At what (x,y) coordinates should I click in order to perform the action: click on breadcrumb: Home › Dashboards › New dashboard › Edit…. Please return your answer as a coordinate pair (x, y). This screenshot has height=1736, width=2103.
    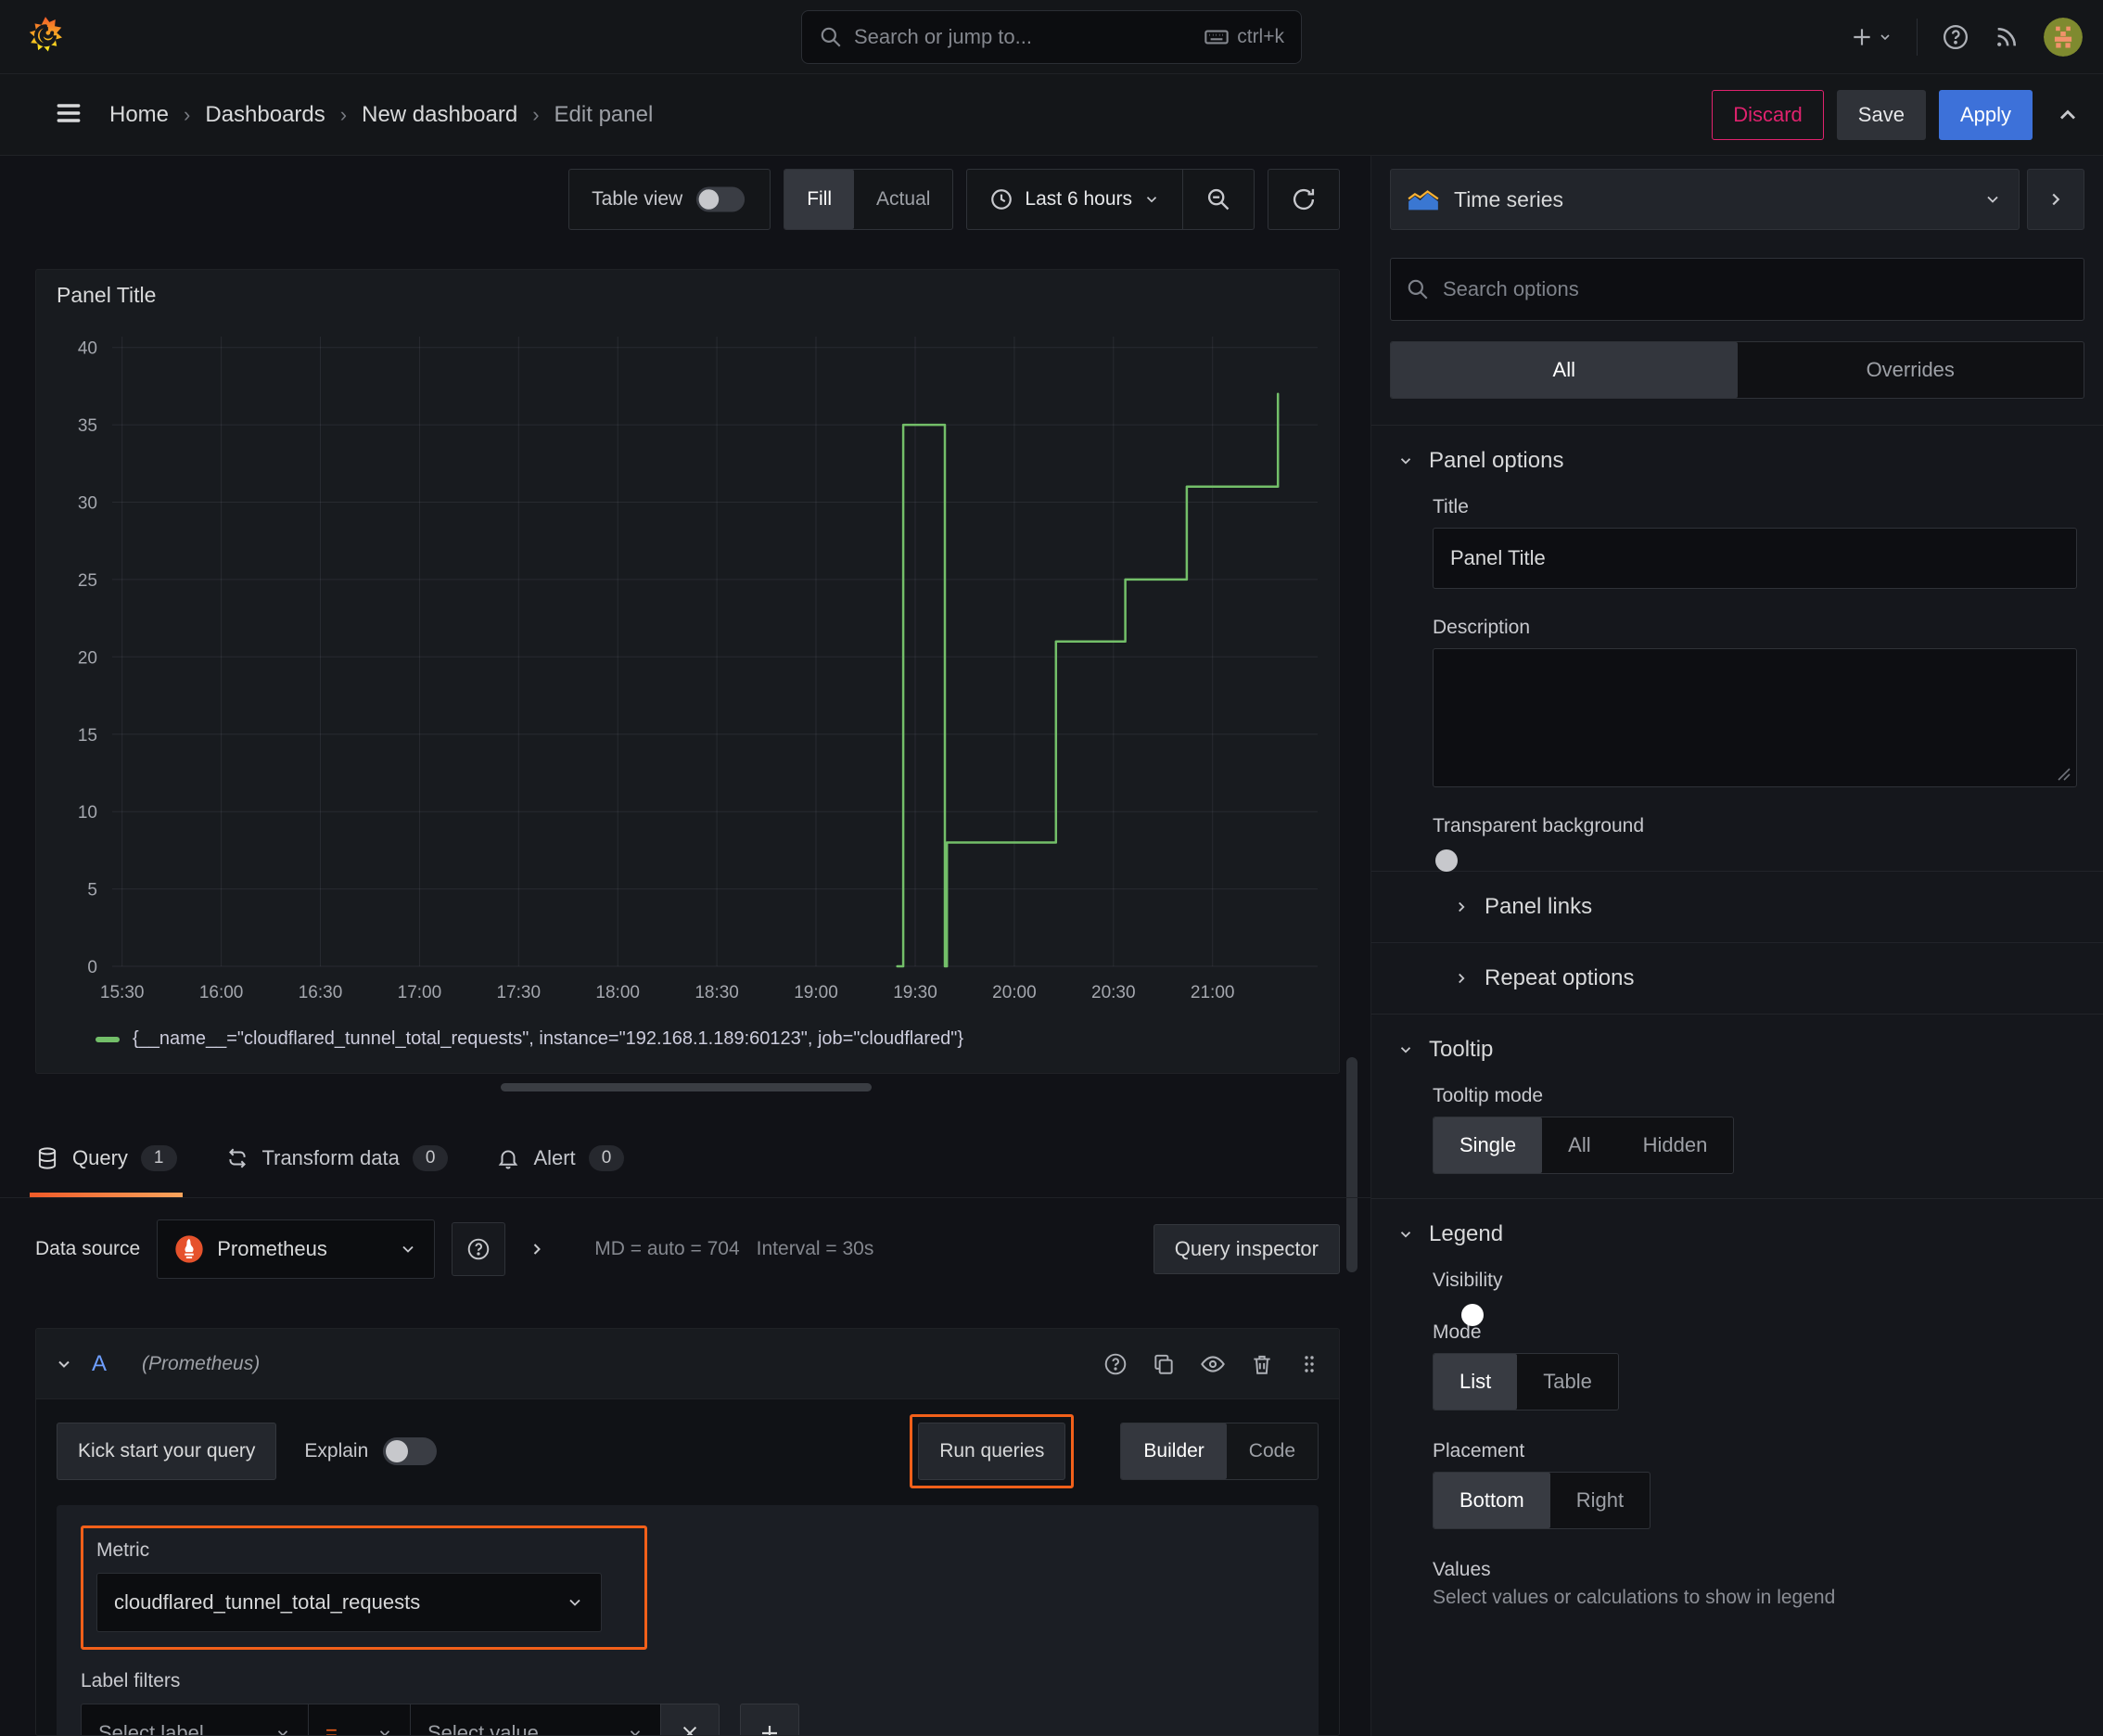
    Looking at the image, I should click on (381, 115).